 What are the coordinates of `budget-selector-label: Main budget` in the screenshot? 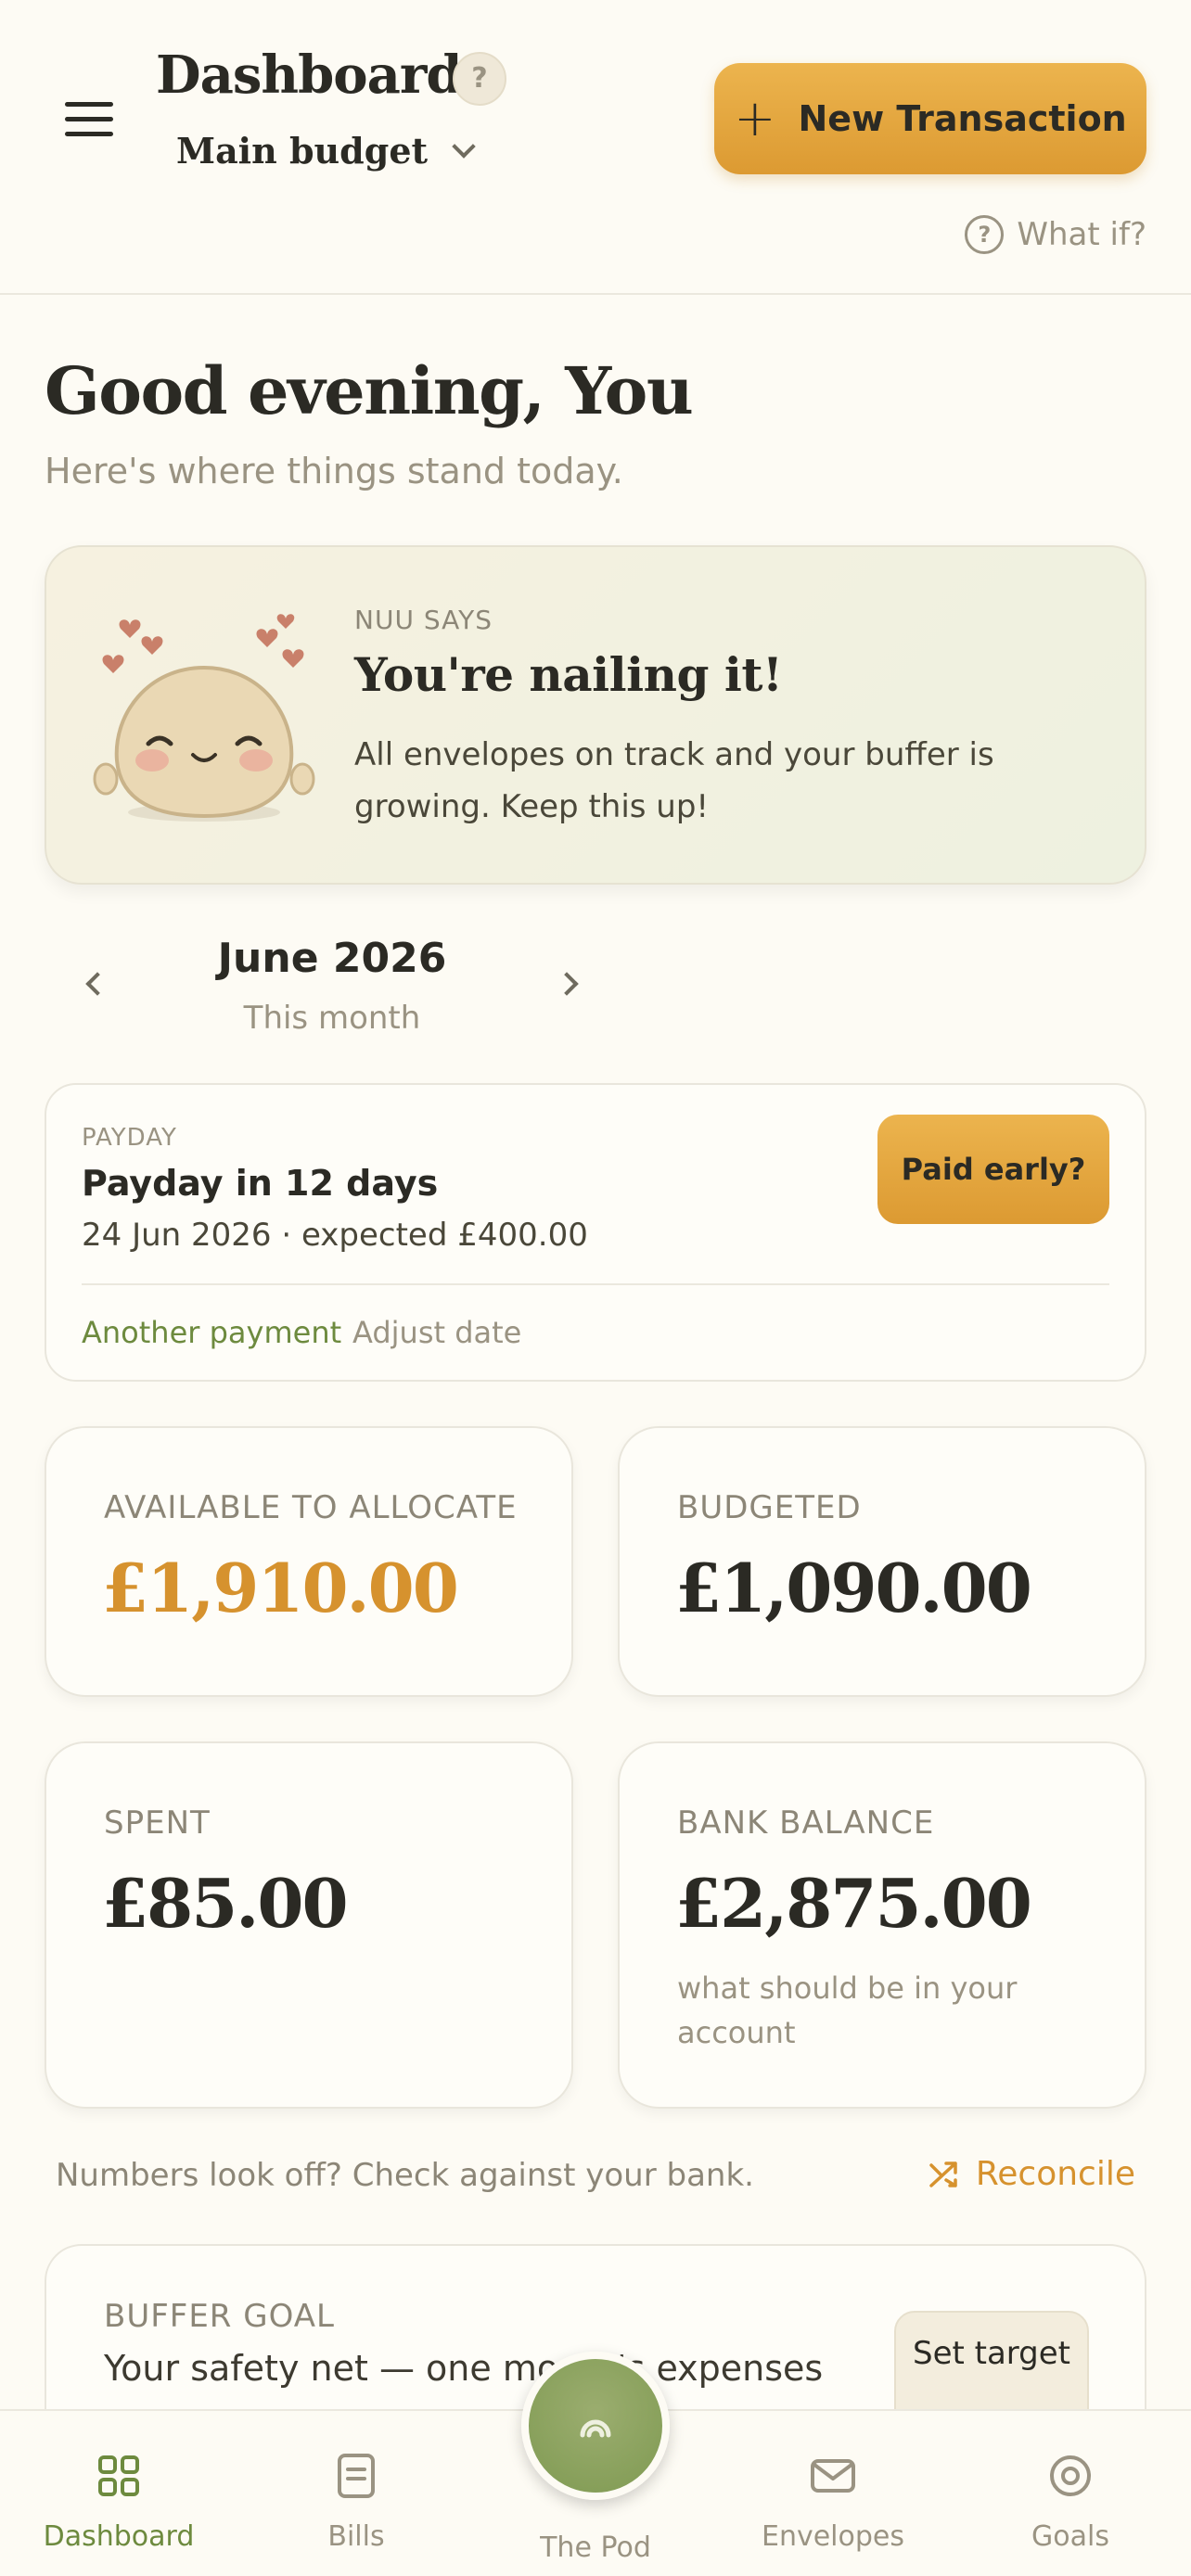 It's located at (302, 151).